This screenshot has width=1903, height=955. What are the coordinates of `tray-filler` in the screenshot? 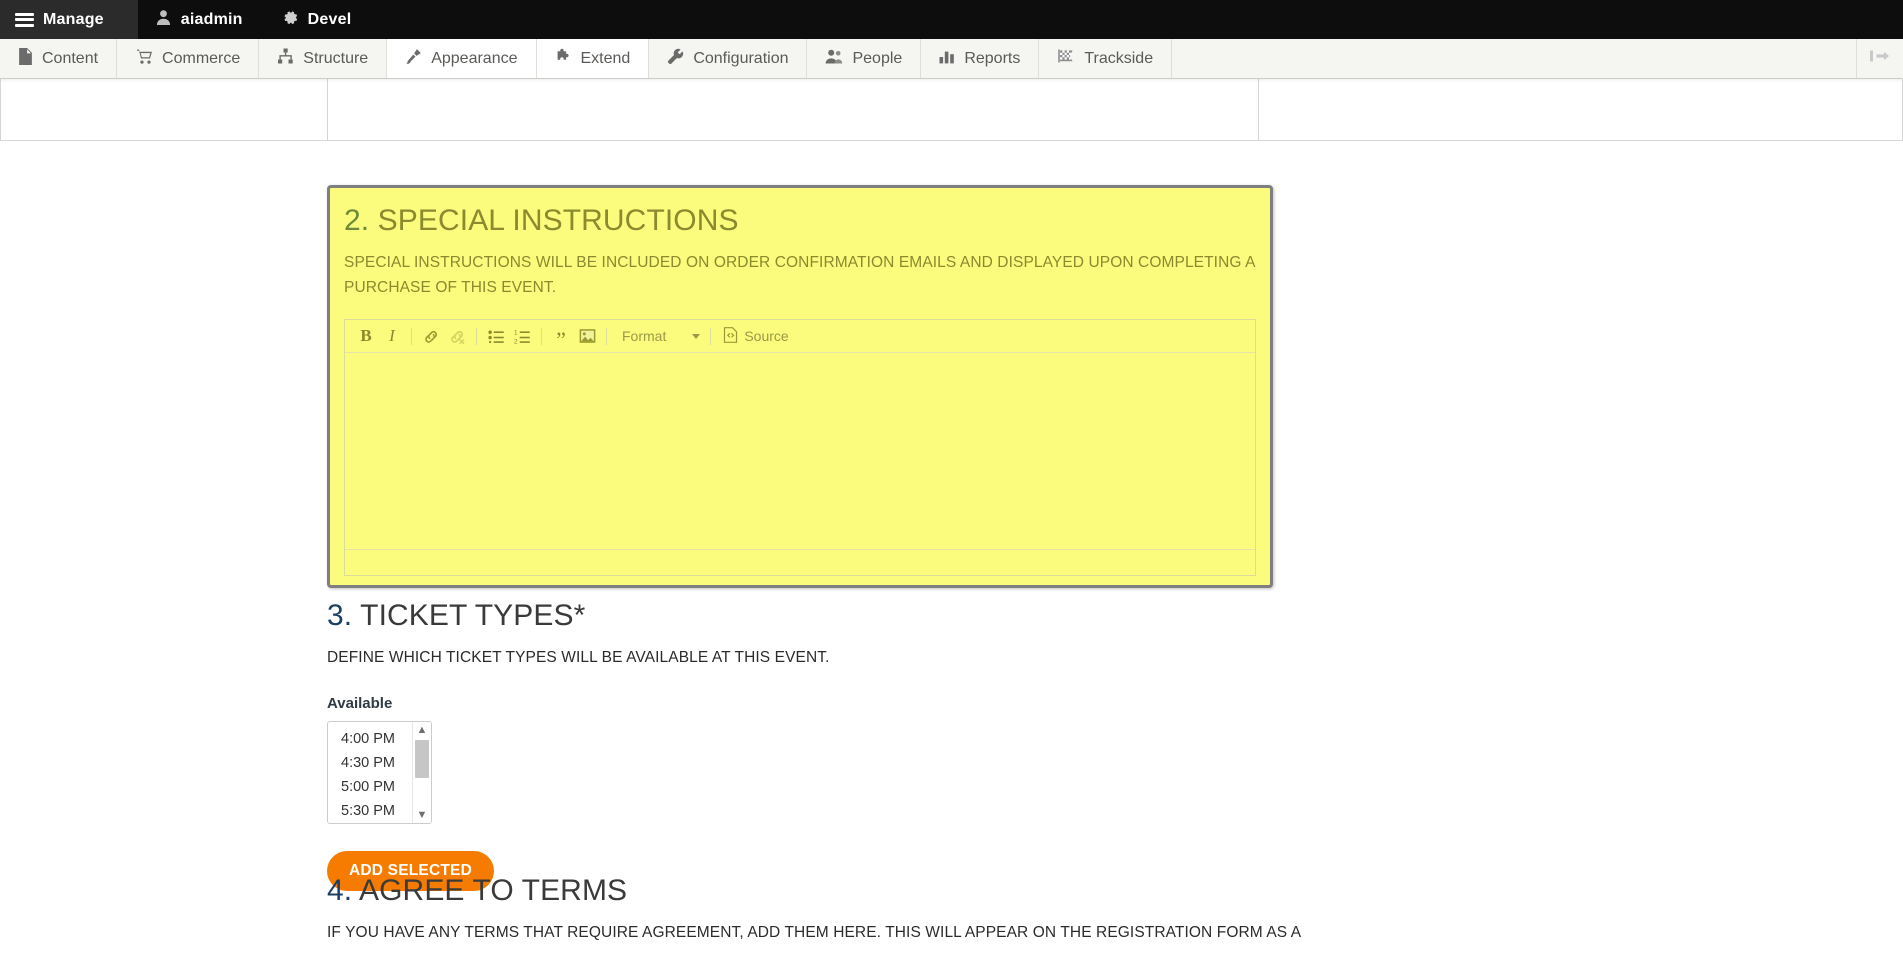 It's located at (1514, 58).